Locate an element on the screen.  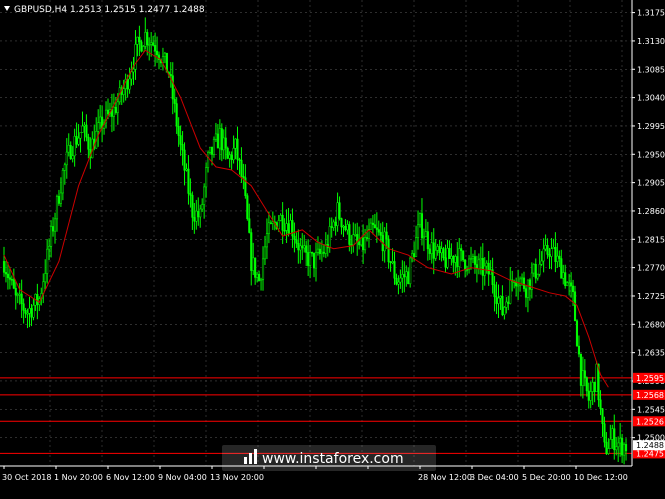
level-label: 1.2526 is located at coordinates (650, 421).